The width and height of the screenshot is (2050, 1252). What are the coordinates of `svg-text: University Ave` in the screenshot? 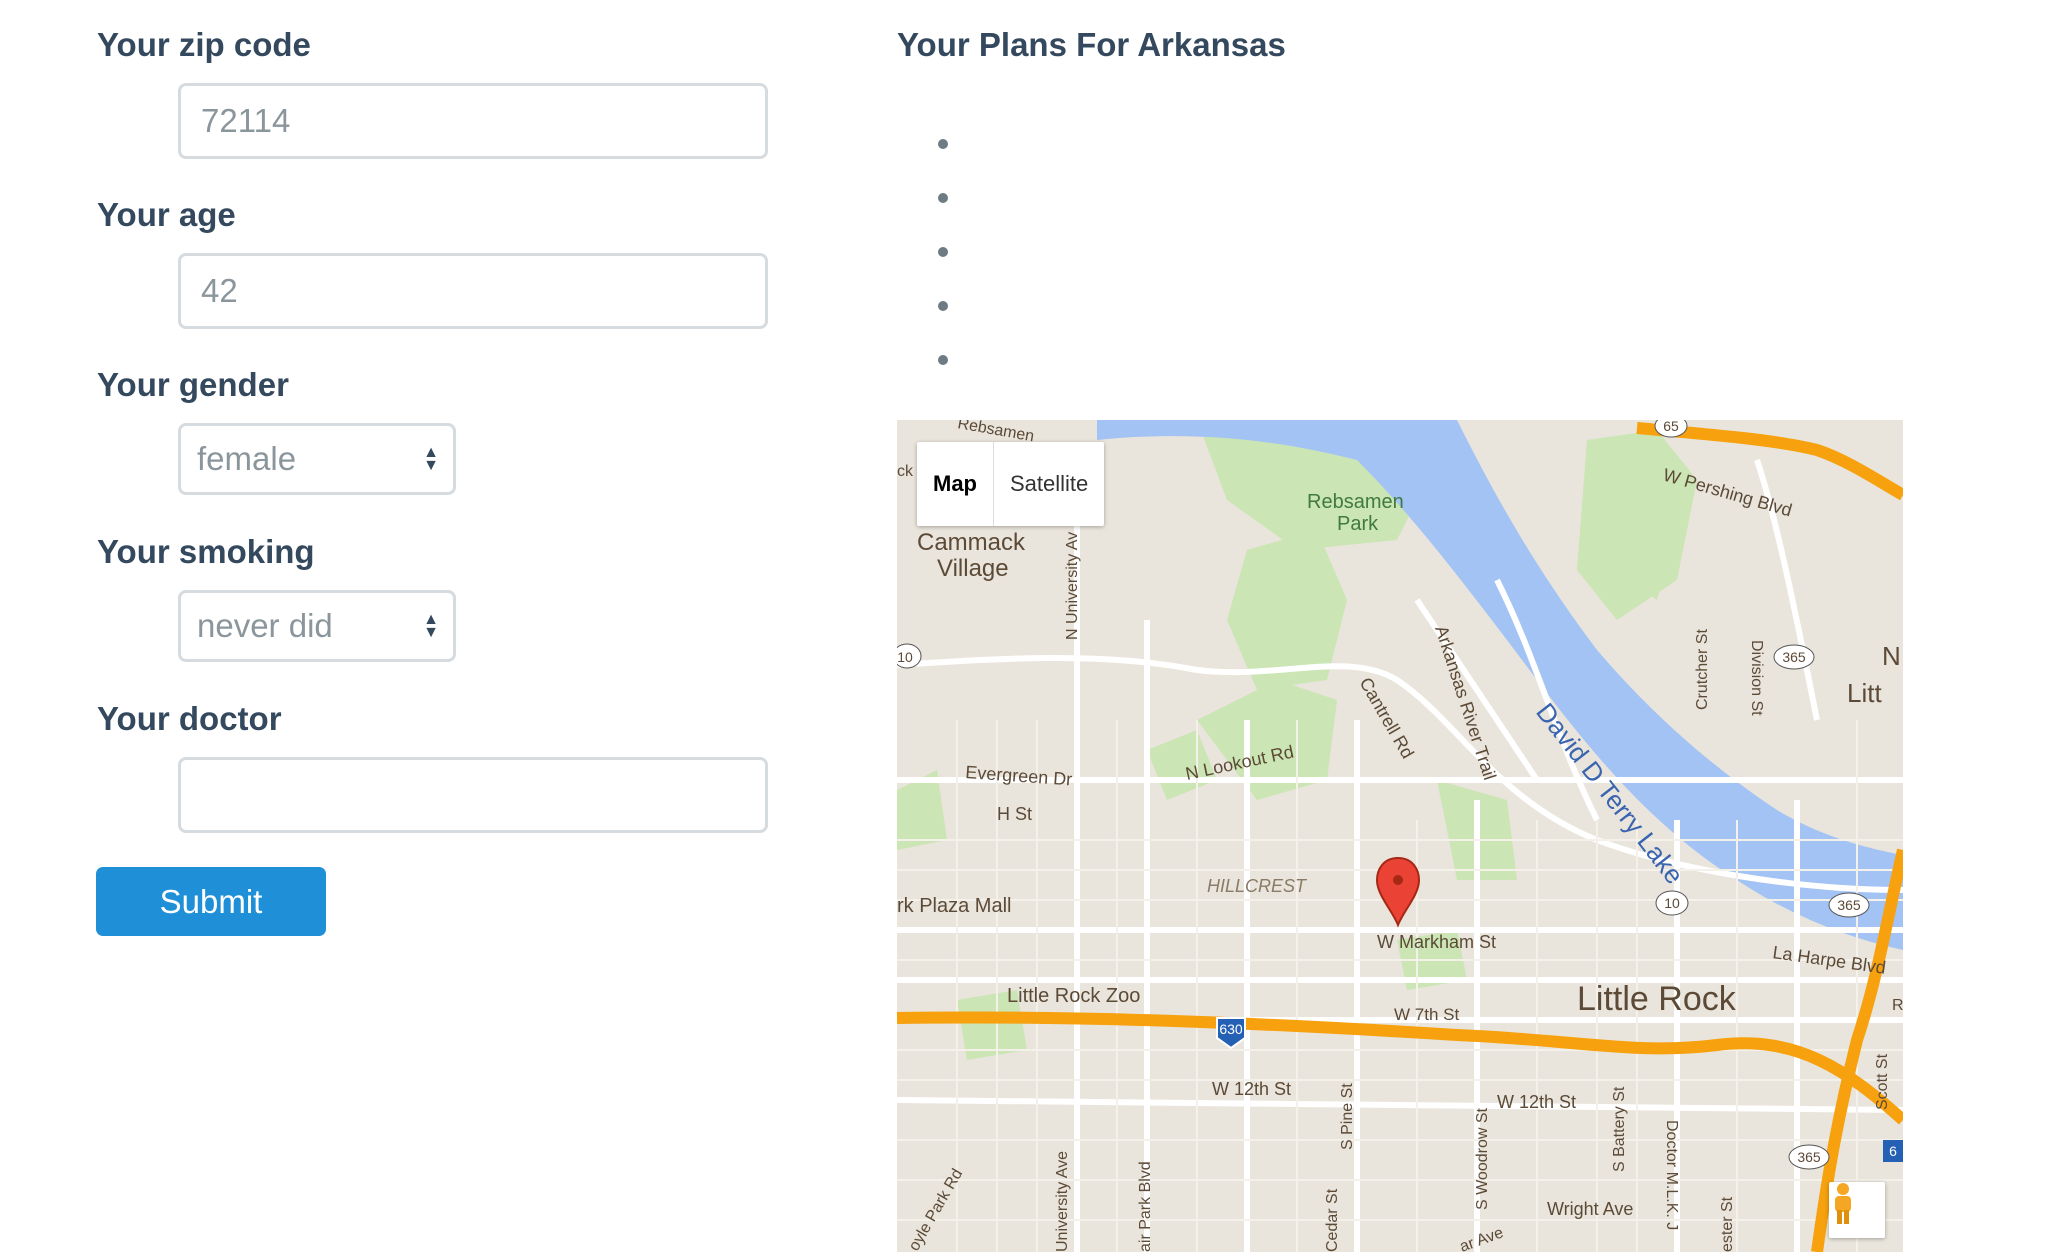 It's located at (1062, 1201).